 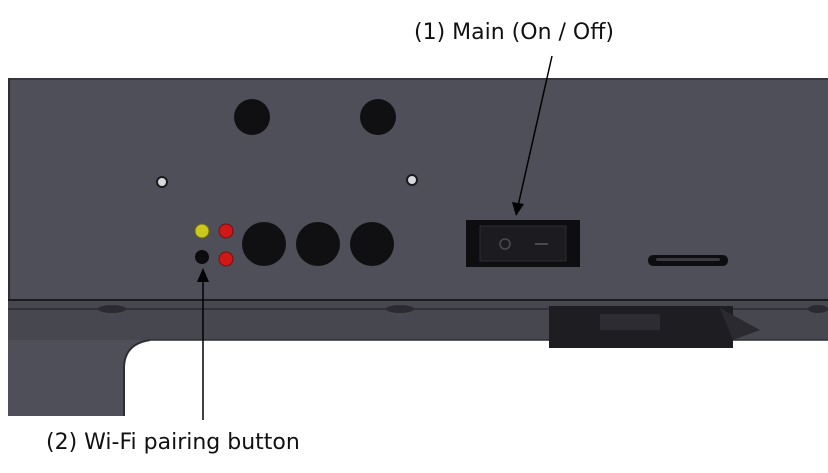 What do you see at coordinates (173, 442) in the screenshot?
I see `callout-wifi-pairing-button: (2) Wi-Fi pairing button` at bounding box center [173, 442].